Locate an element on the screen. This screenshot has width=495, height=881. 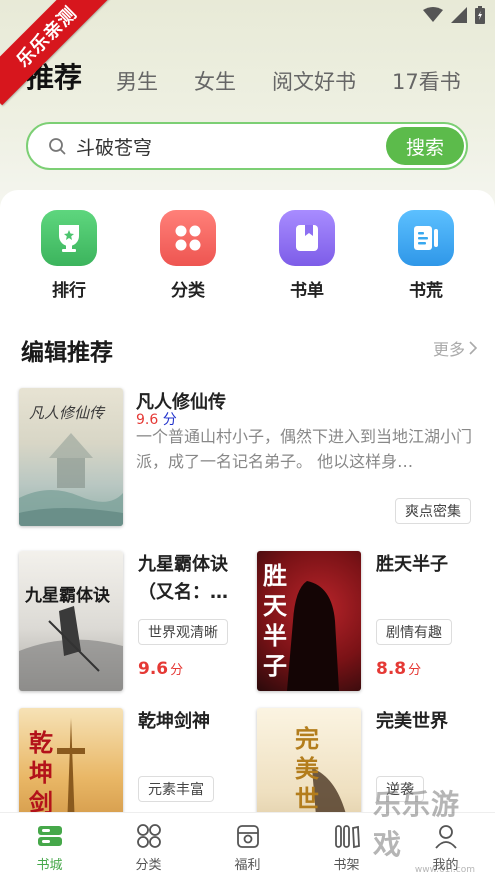
search-icon is located at coordinates (57, 146).